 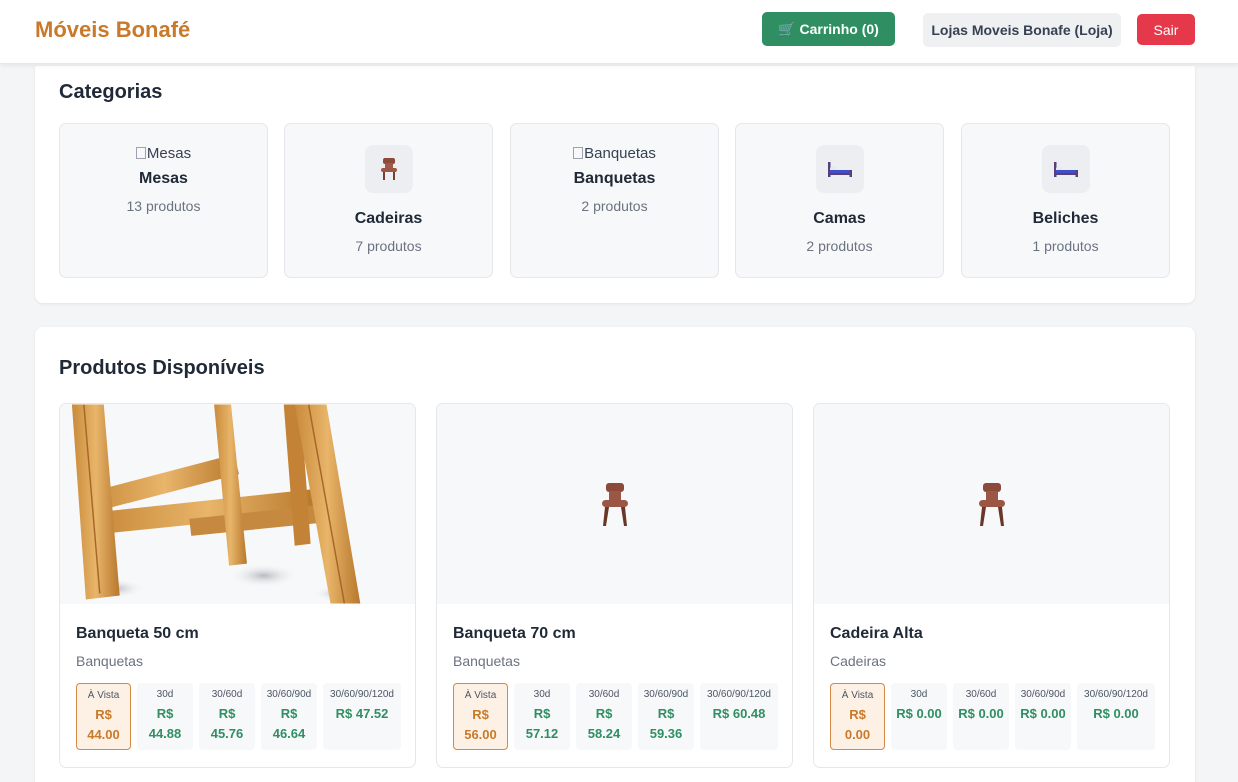 I want to click on price-option-cash: À Vista R$ 44.00, so click(x=103, y=716).